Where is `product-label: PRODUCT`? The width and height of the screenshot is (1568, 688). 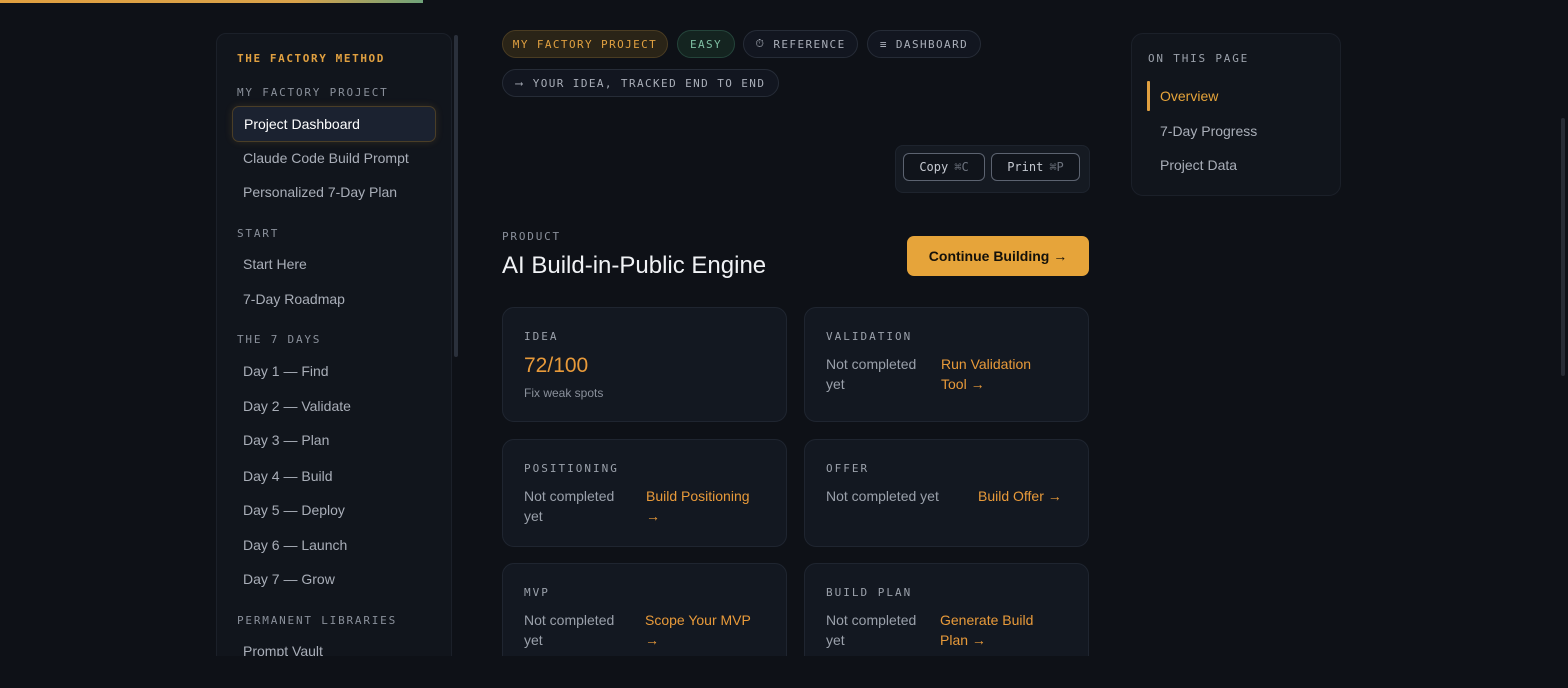 product-label: PRODUCT is located at coordinates (531, 236).